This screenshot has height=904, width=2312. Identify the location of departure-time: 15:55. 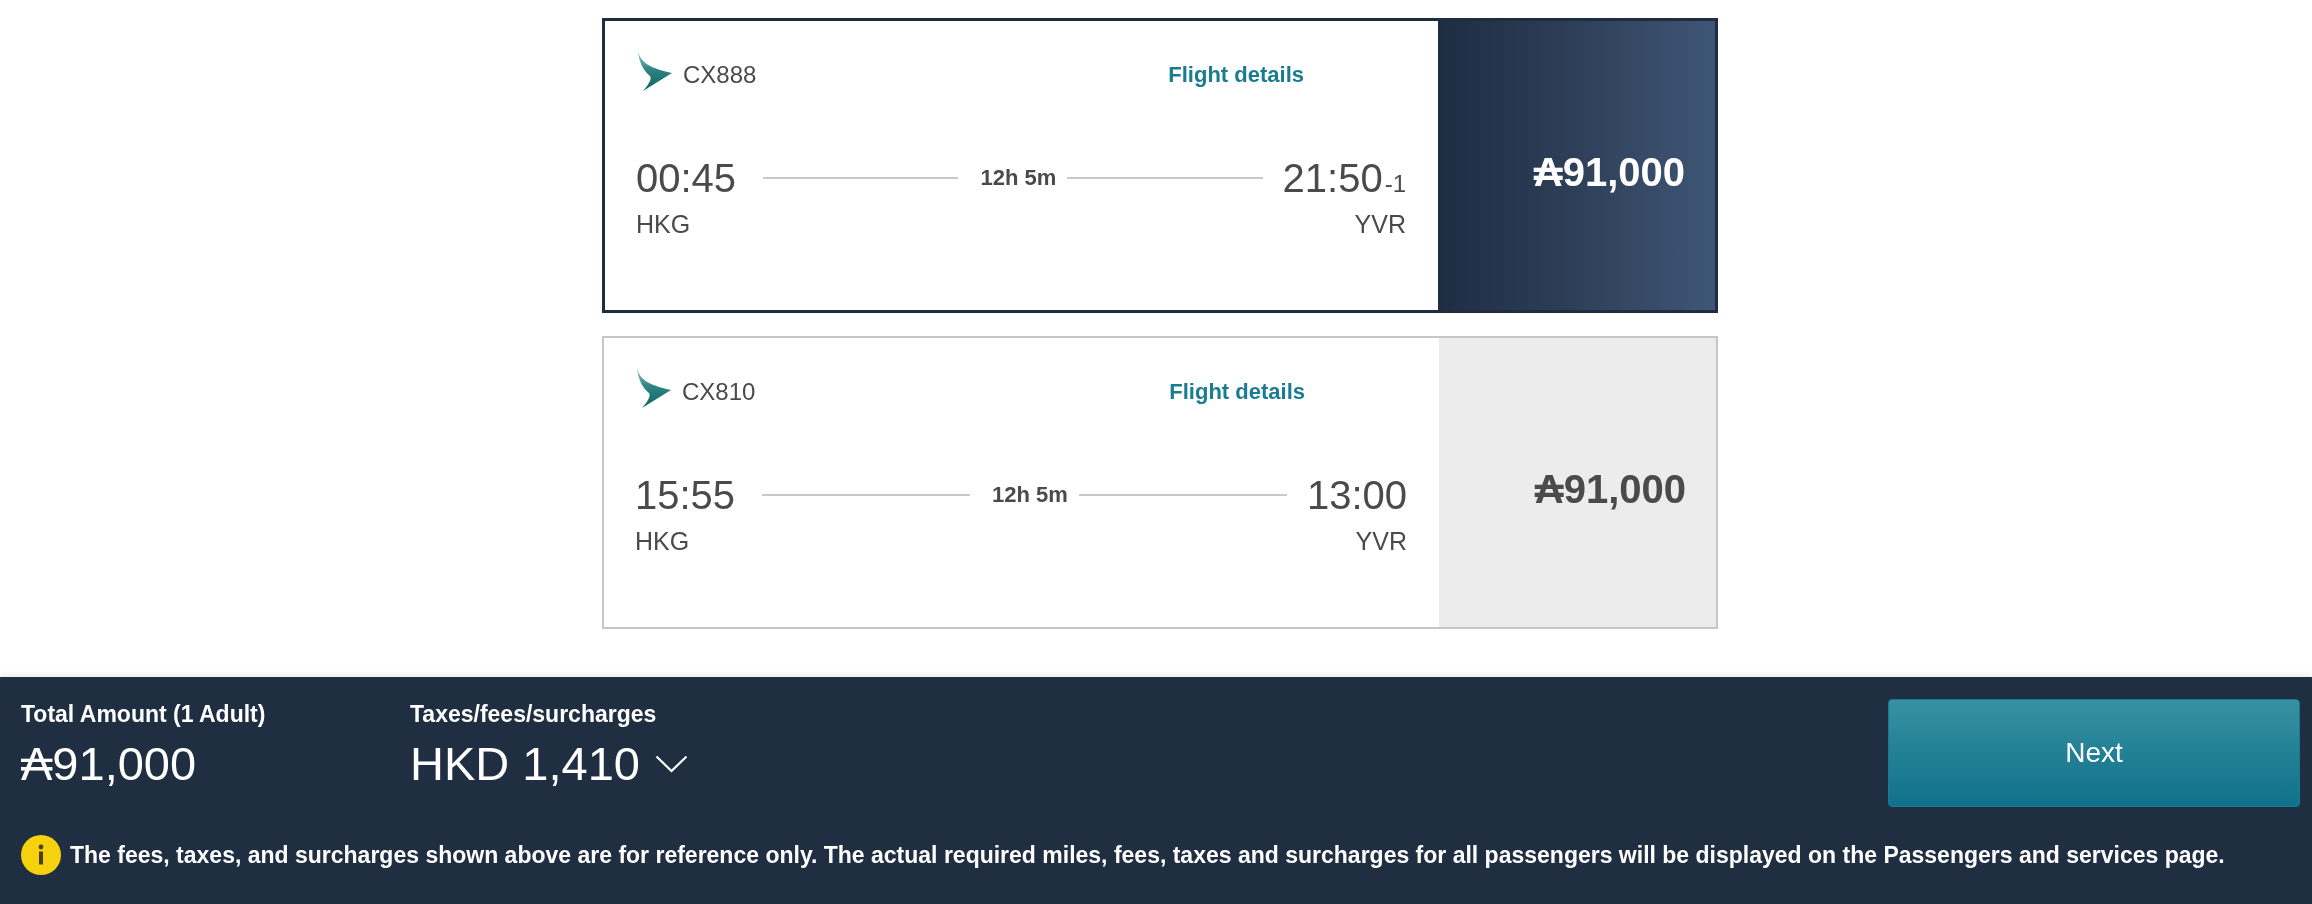
(685, 495).